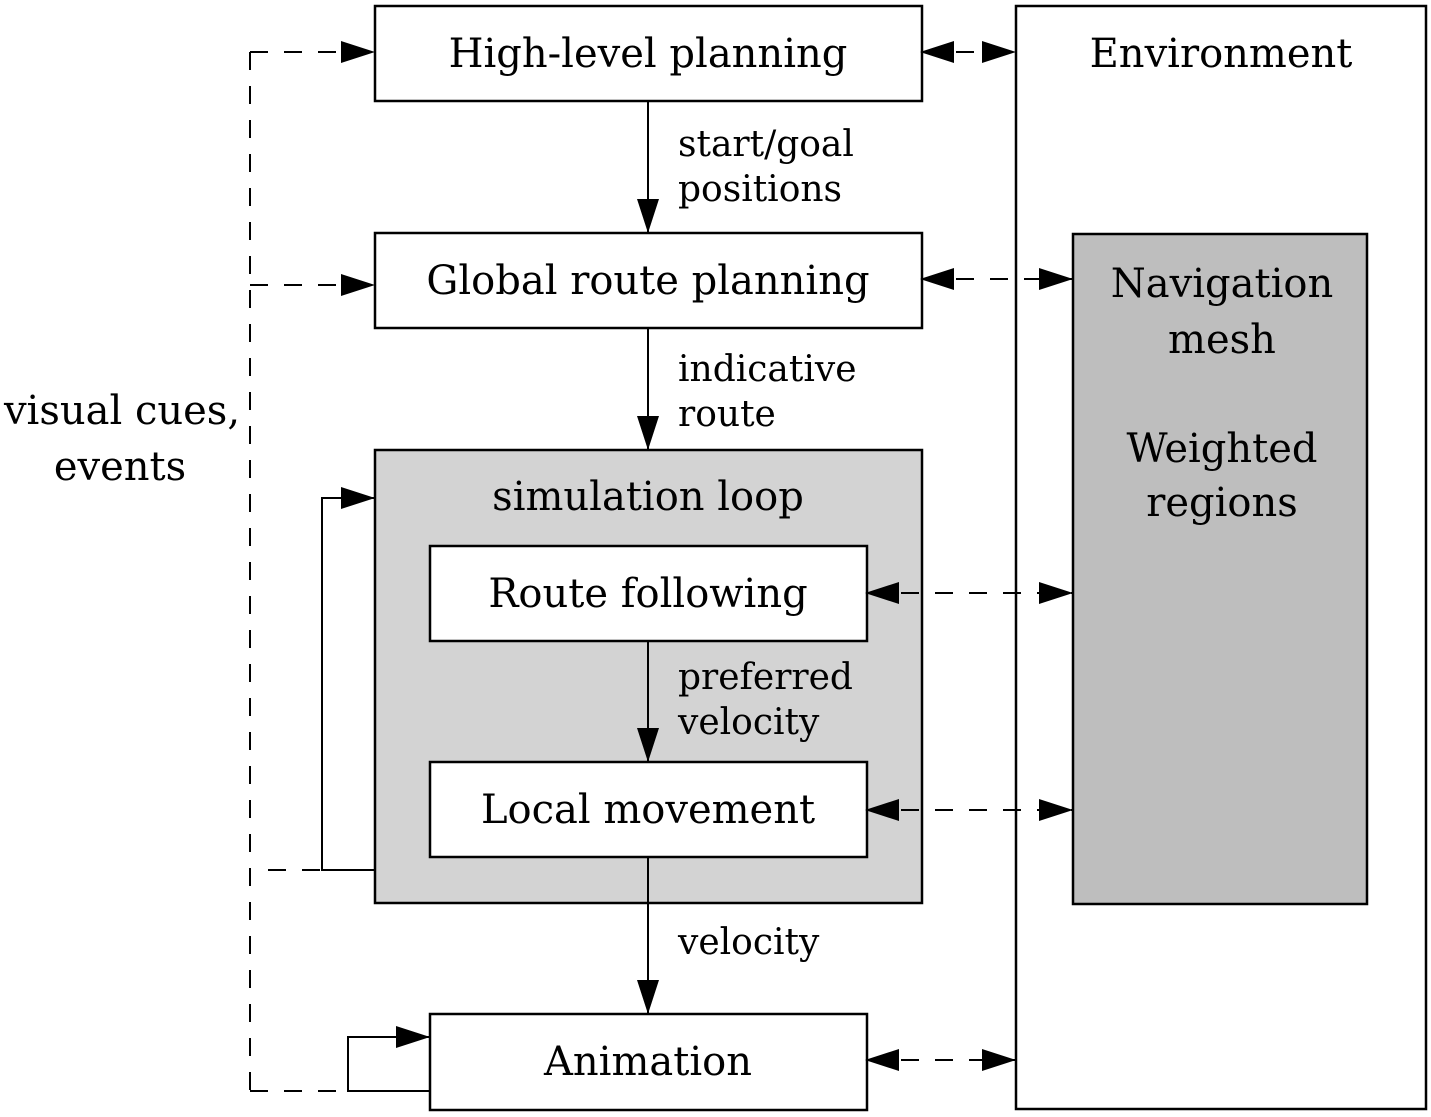 This screenshot has height=1117, width=1431. I want to click on local-movement-label: Local movement, so click(648, 810).